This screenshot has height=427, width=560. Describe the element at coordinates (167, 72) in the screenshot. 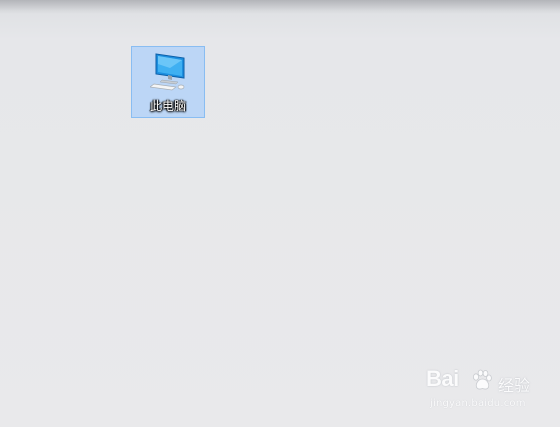

I see `computer-monitor-icon` at that location.